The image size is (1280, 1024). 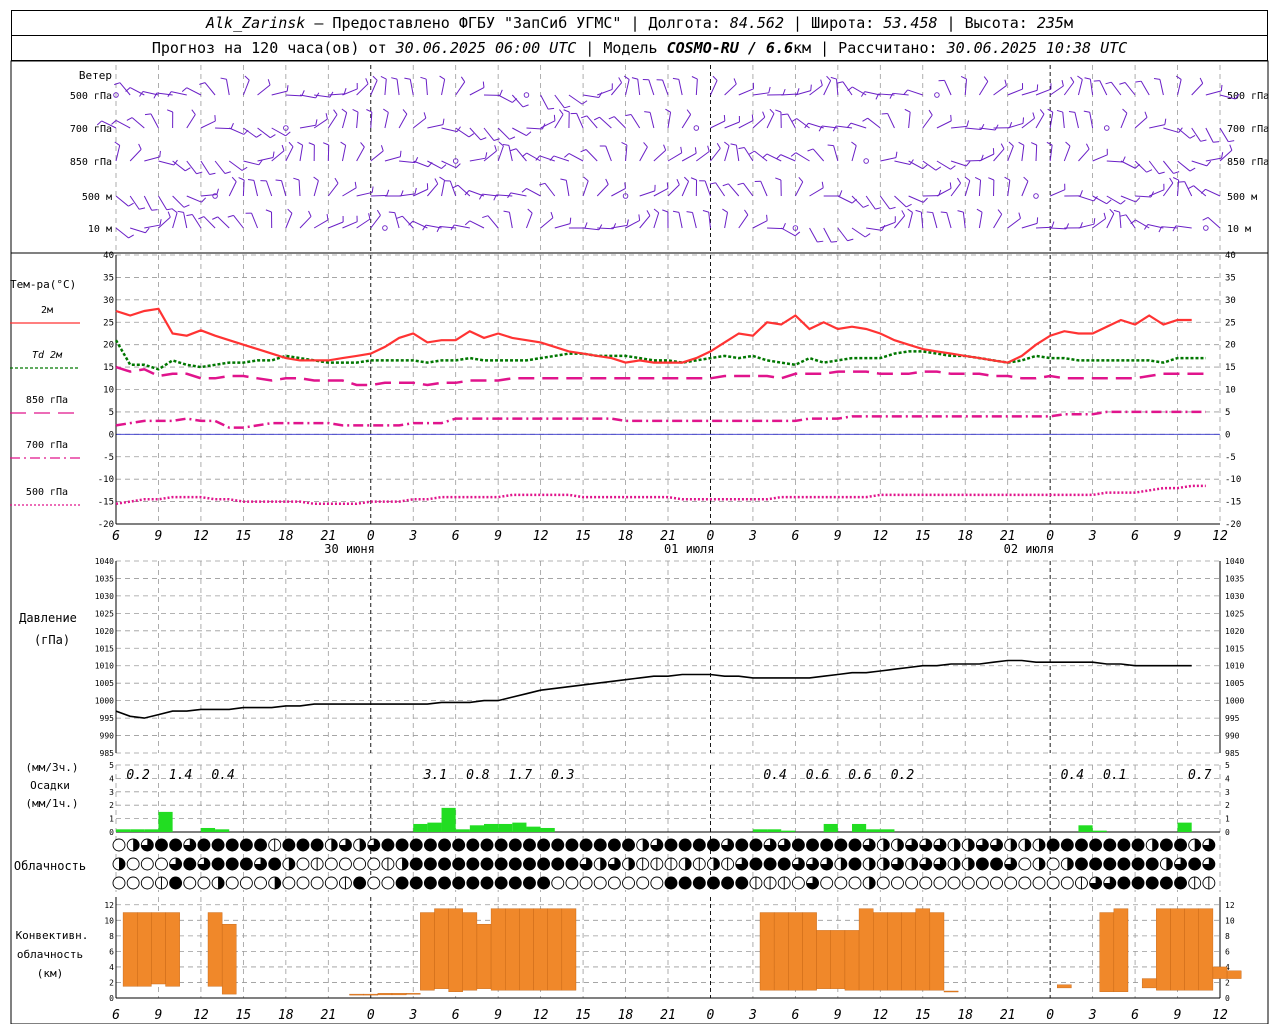 What do you see at coordinates (47, 445) in the screenshot?
I see `legend-label: 700 гПа` at bounding box center [47, 445].